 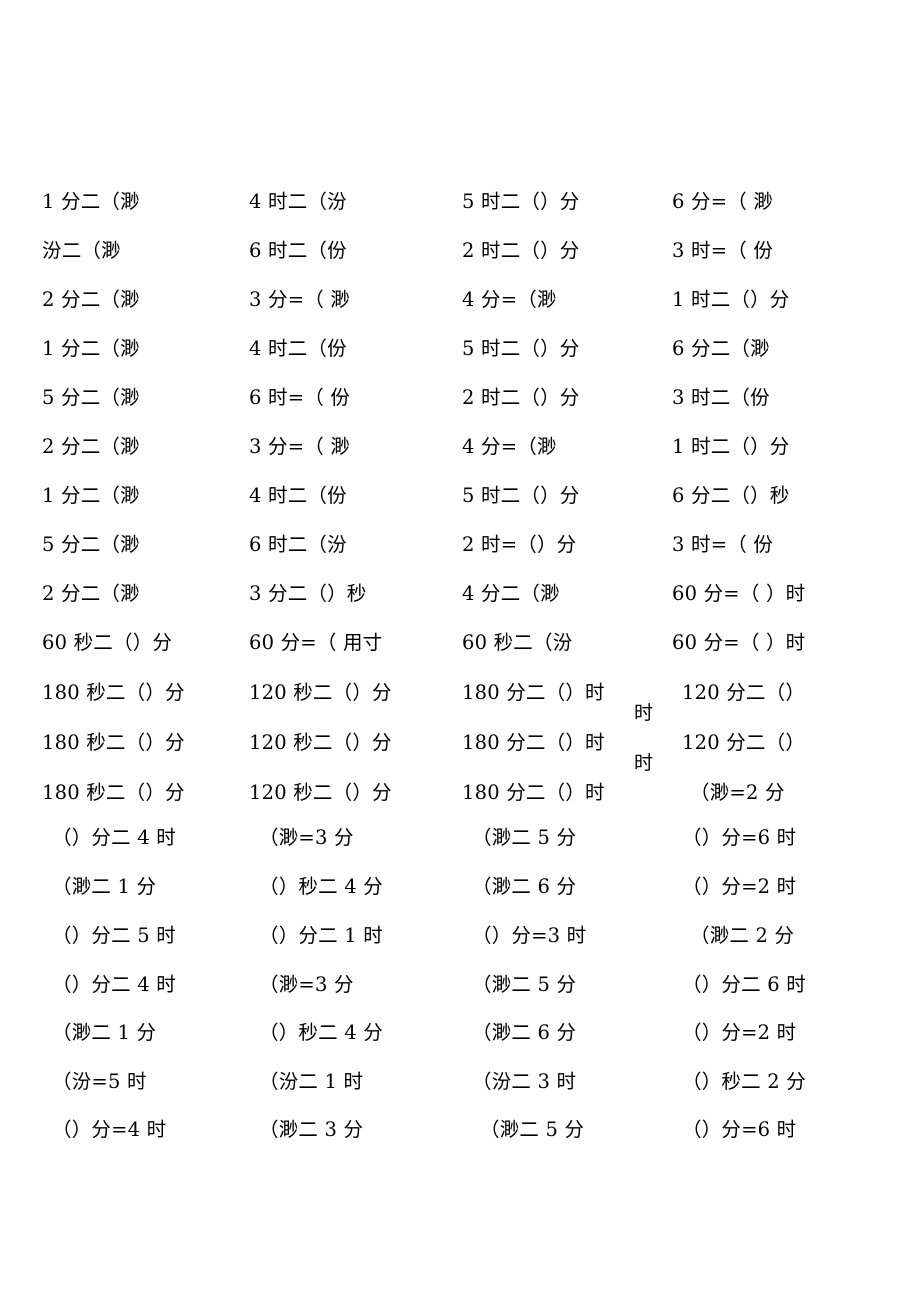 I want to click on exercise-item: （）分二 6 时, so click(x=744, y=985).